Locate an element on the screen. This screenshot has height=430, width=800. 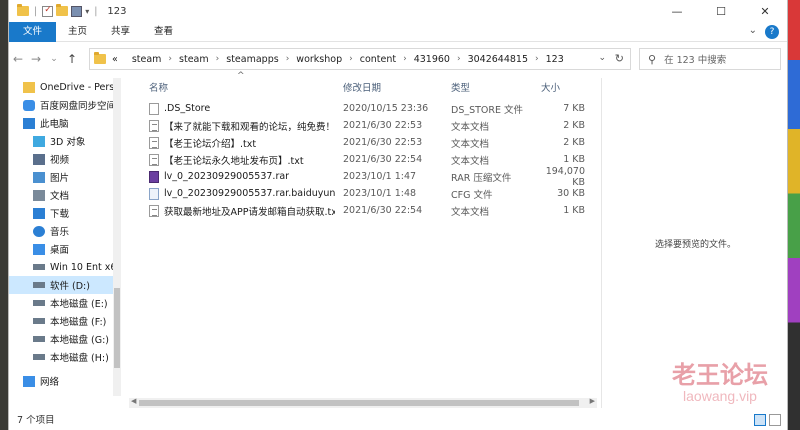
network-icon is located at coordinates (29, 381).